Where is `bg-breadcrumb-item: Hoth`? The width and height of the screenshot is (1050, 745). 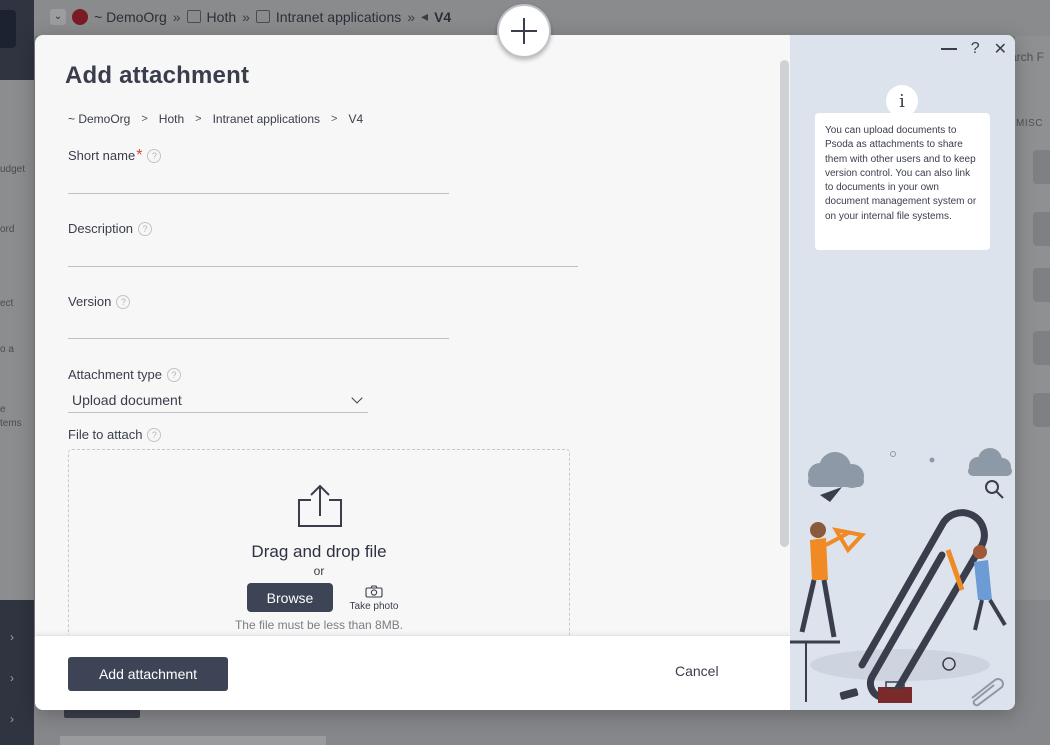 bg-breadcrumb-item: Hoth is located at coordinates (221, 16).